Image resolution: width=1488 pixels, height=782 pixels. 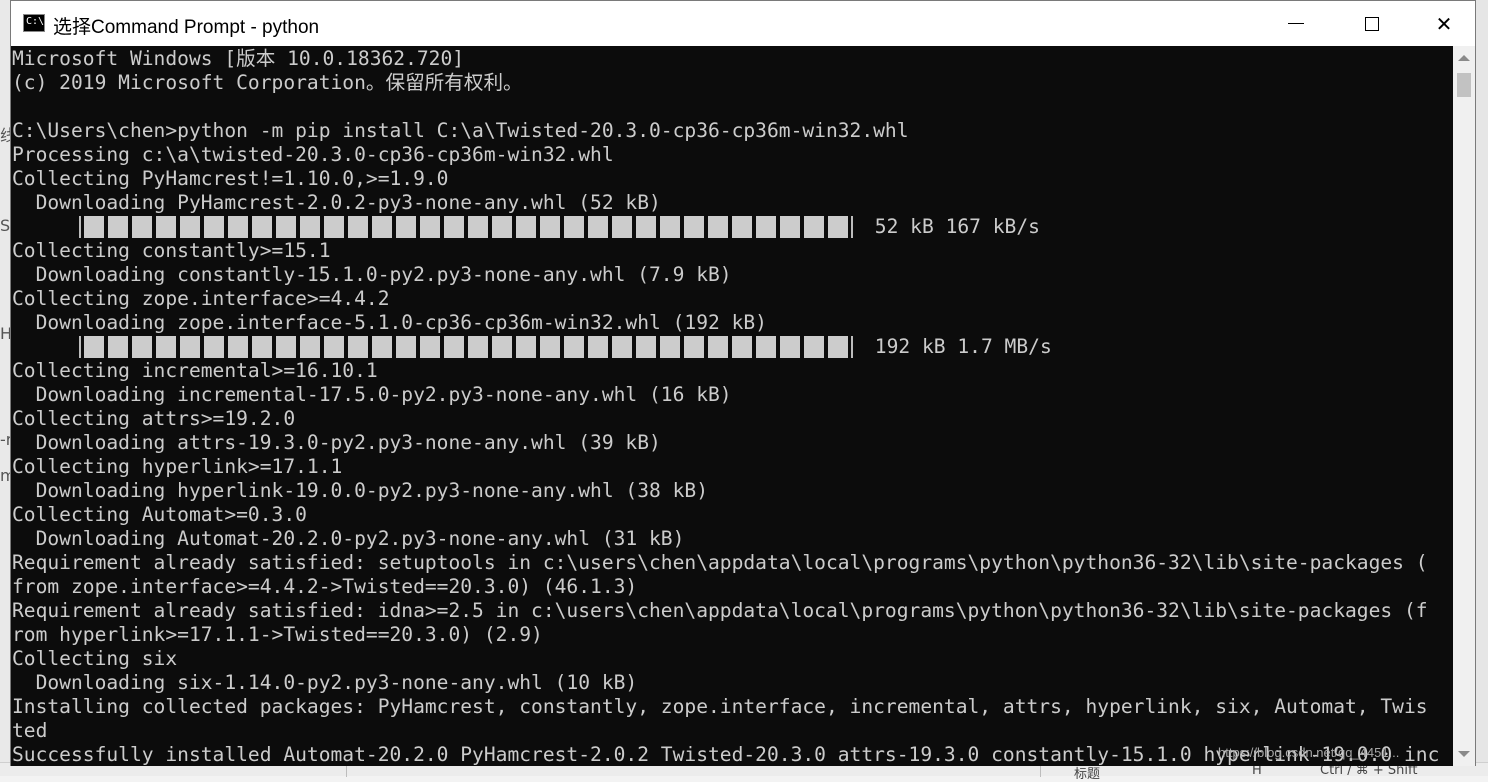 What do you see at coordinates (743, 23) in the screenshot?
I see `title-bar: C:\ 选择Command Prompt - python ✕` at bounding box center [743, 23].